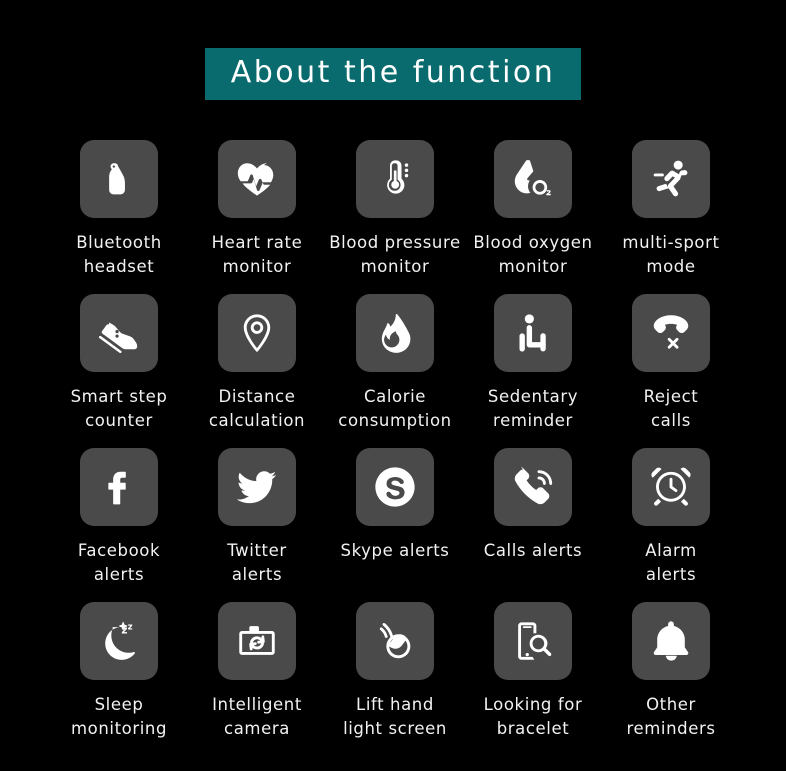 This screenshot has height=771, width=786. Describe the element at coordinates (533, 254) in the screenshot. I see `feature-label: Blood oxygen monitor` at that location.